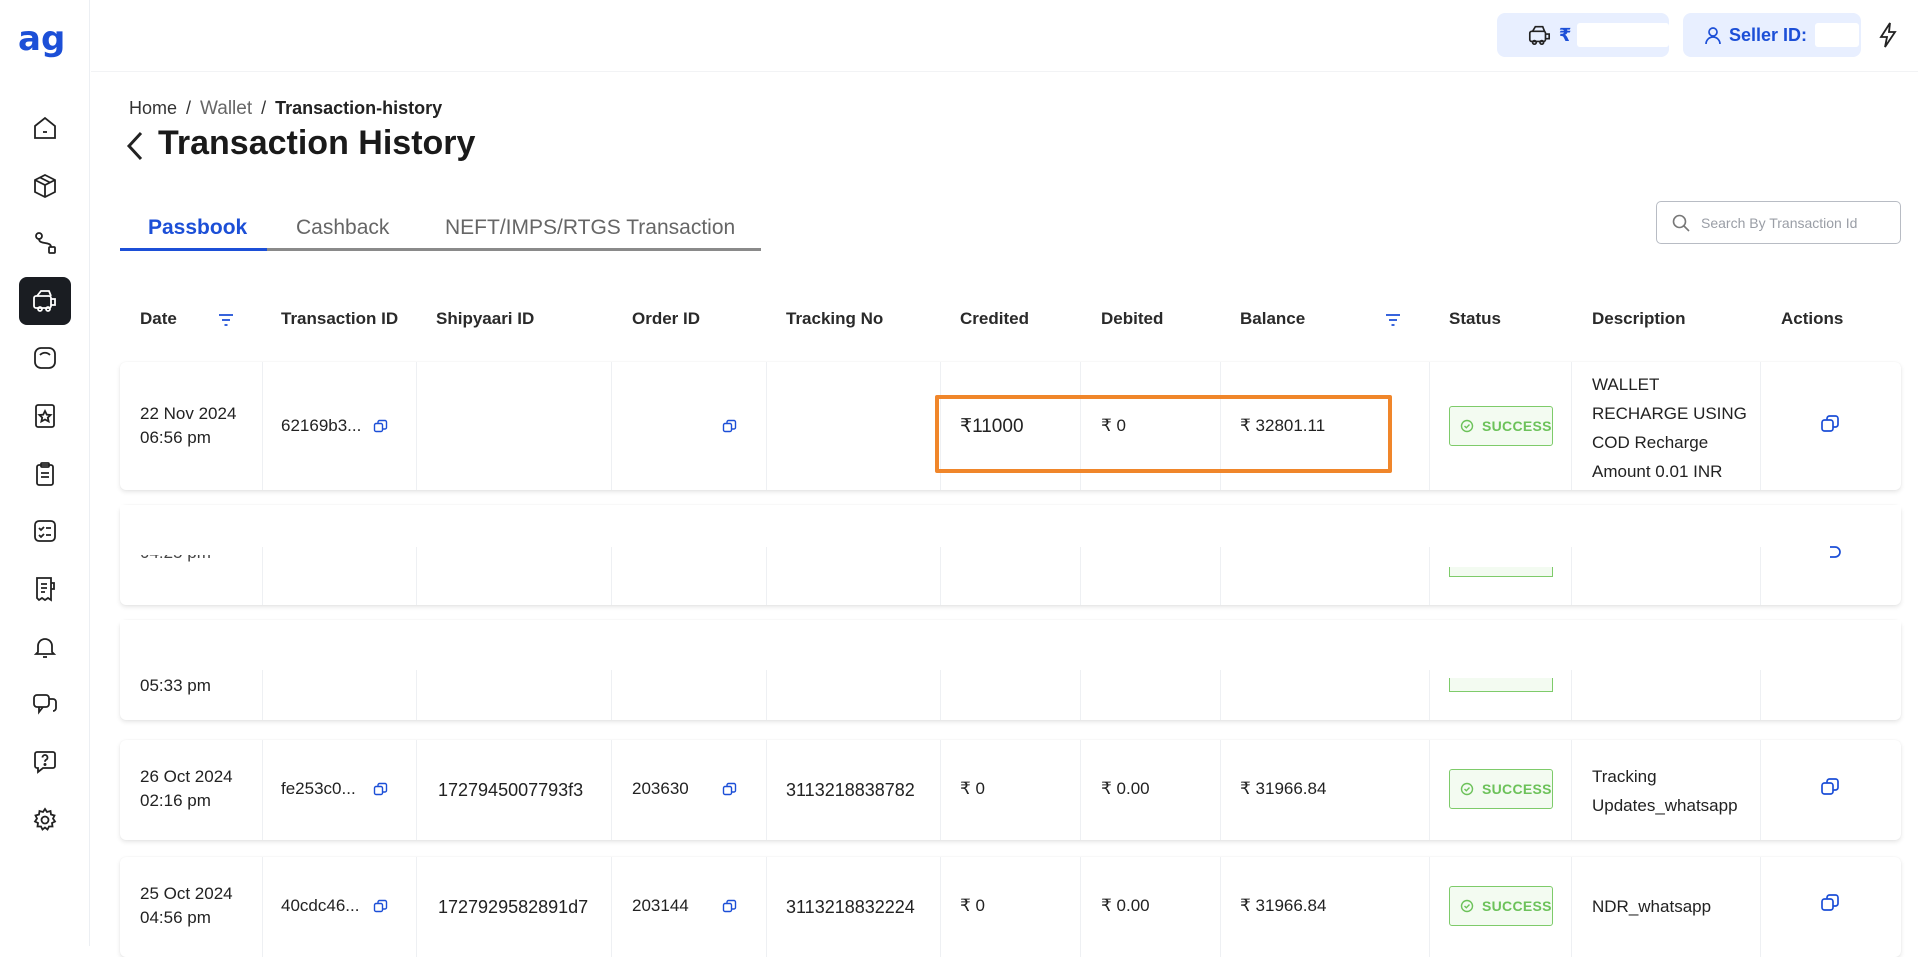 The image size is (1918, 957). I want to click on sidebar-item-clipboard, so click(45, 474).